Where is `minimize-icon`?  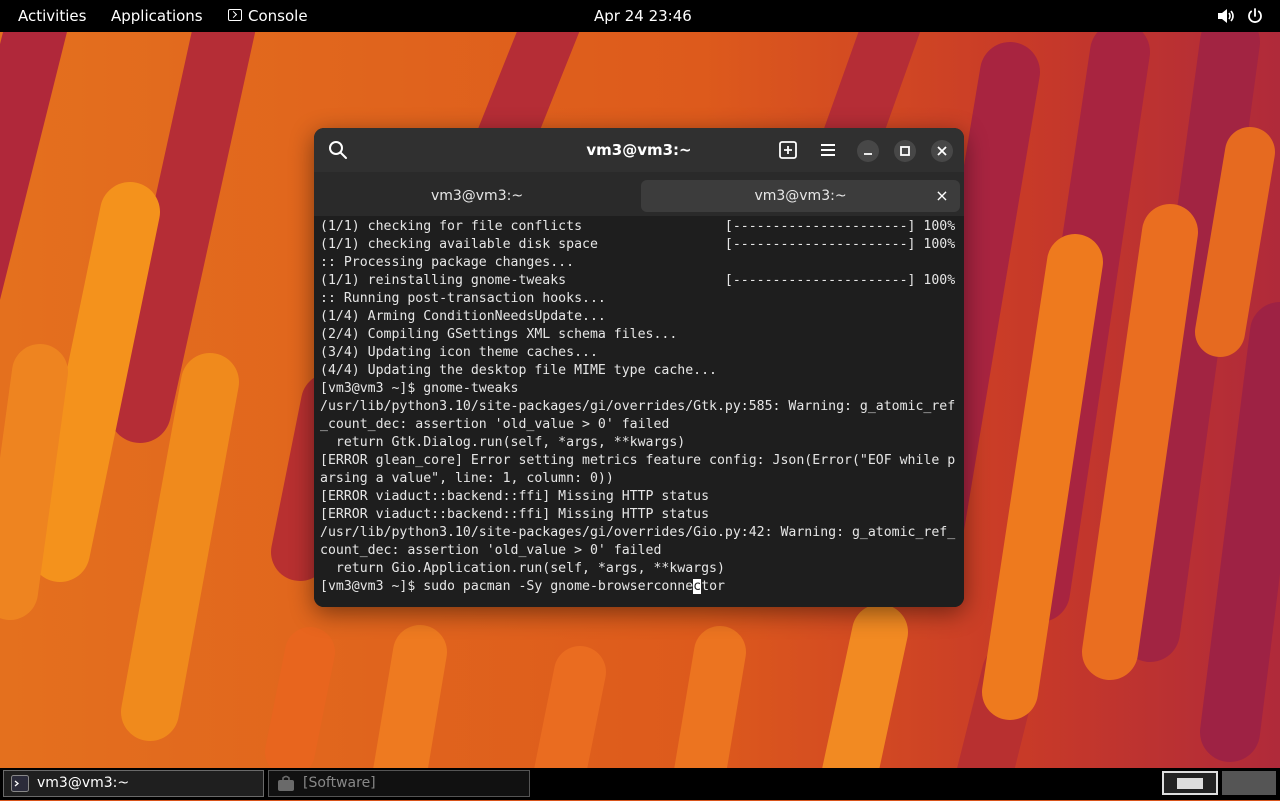 minimize-icon is located at coordinates (868, 154).